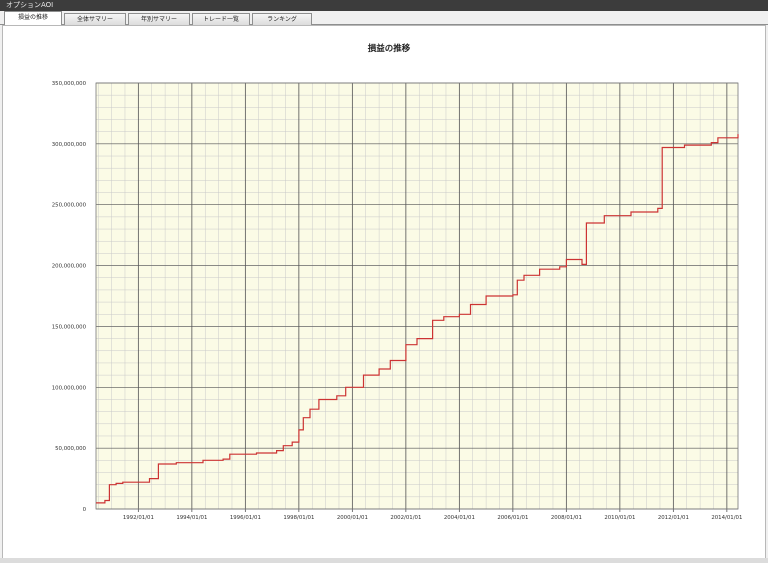 The height and width of the screenshot is (563, 768). What do you see at coordinates (70, 449) in the screenshot?
I see `y-tick-label: 50,000,000` at bounding box center [70, 449].